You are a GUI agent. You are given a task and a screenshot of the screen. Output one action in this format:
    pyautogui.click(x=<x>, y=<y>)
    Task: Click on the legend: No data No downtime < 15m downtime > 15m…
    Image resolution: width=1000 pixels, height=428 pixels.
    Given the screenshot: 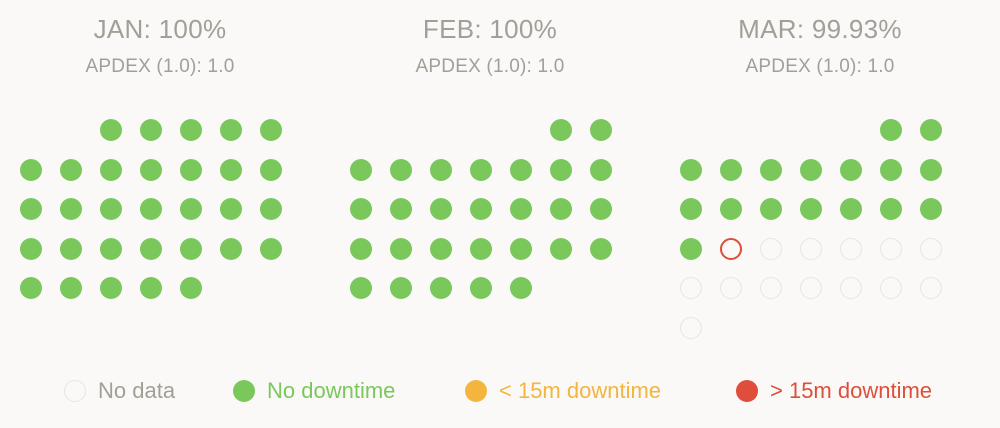 What is the action you would take?
    pyautogui.click(x=500, y=391)
    